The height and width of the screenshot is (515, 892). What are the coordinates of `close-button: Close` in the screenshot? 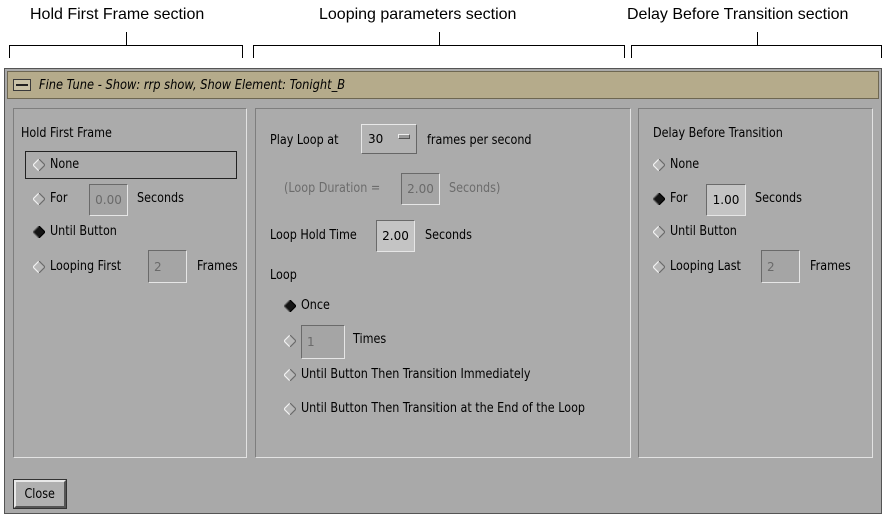 It's located at (40, 494).